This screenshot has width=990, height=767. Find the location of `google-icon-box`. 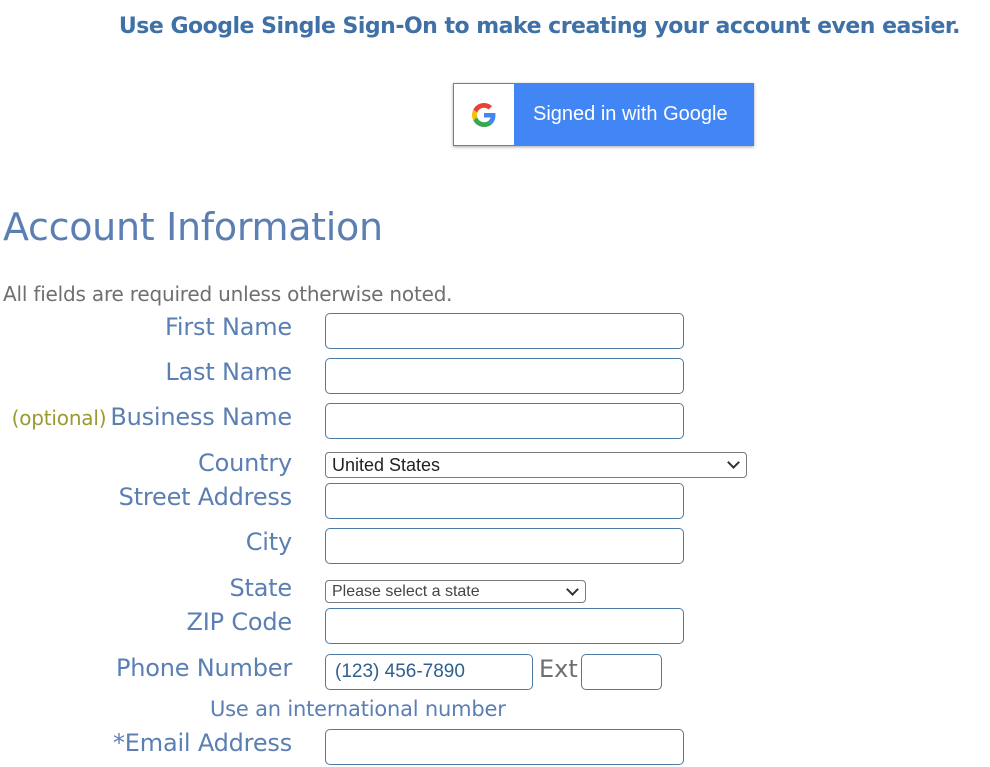

google-icon-box is located at coordinates (484, 114).